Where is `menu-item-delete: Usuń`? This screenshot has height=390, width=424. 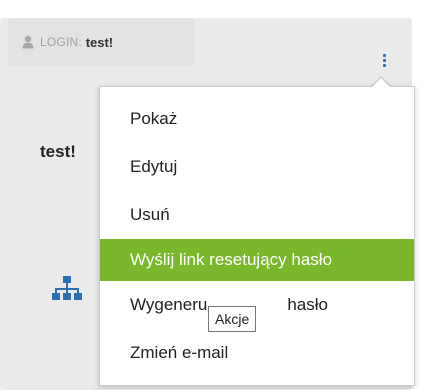 menu-item-delete: Usuń is located at coordinates (257, 215).